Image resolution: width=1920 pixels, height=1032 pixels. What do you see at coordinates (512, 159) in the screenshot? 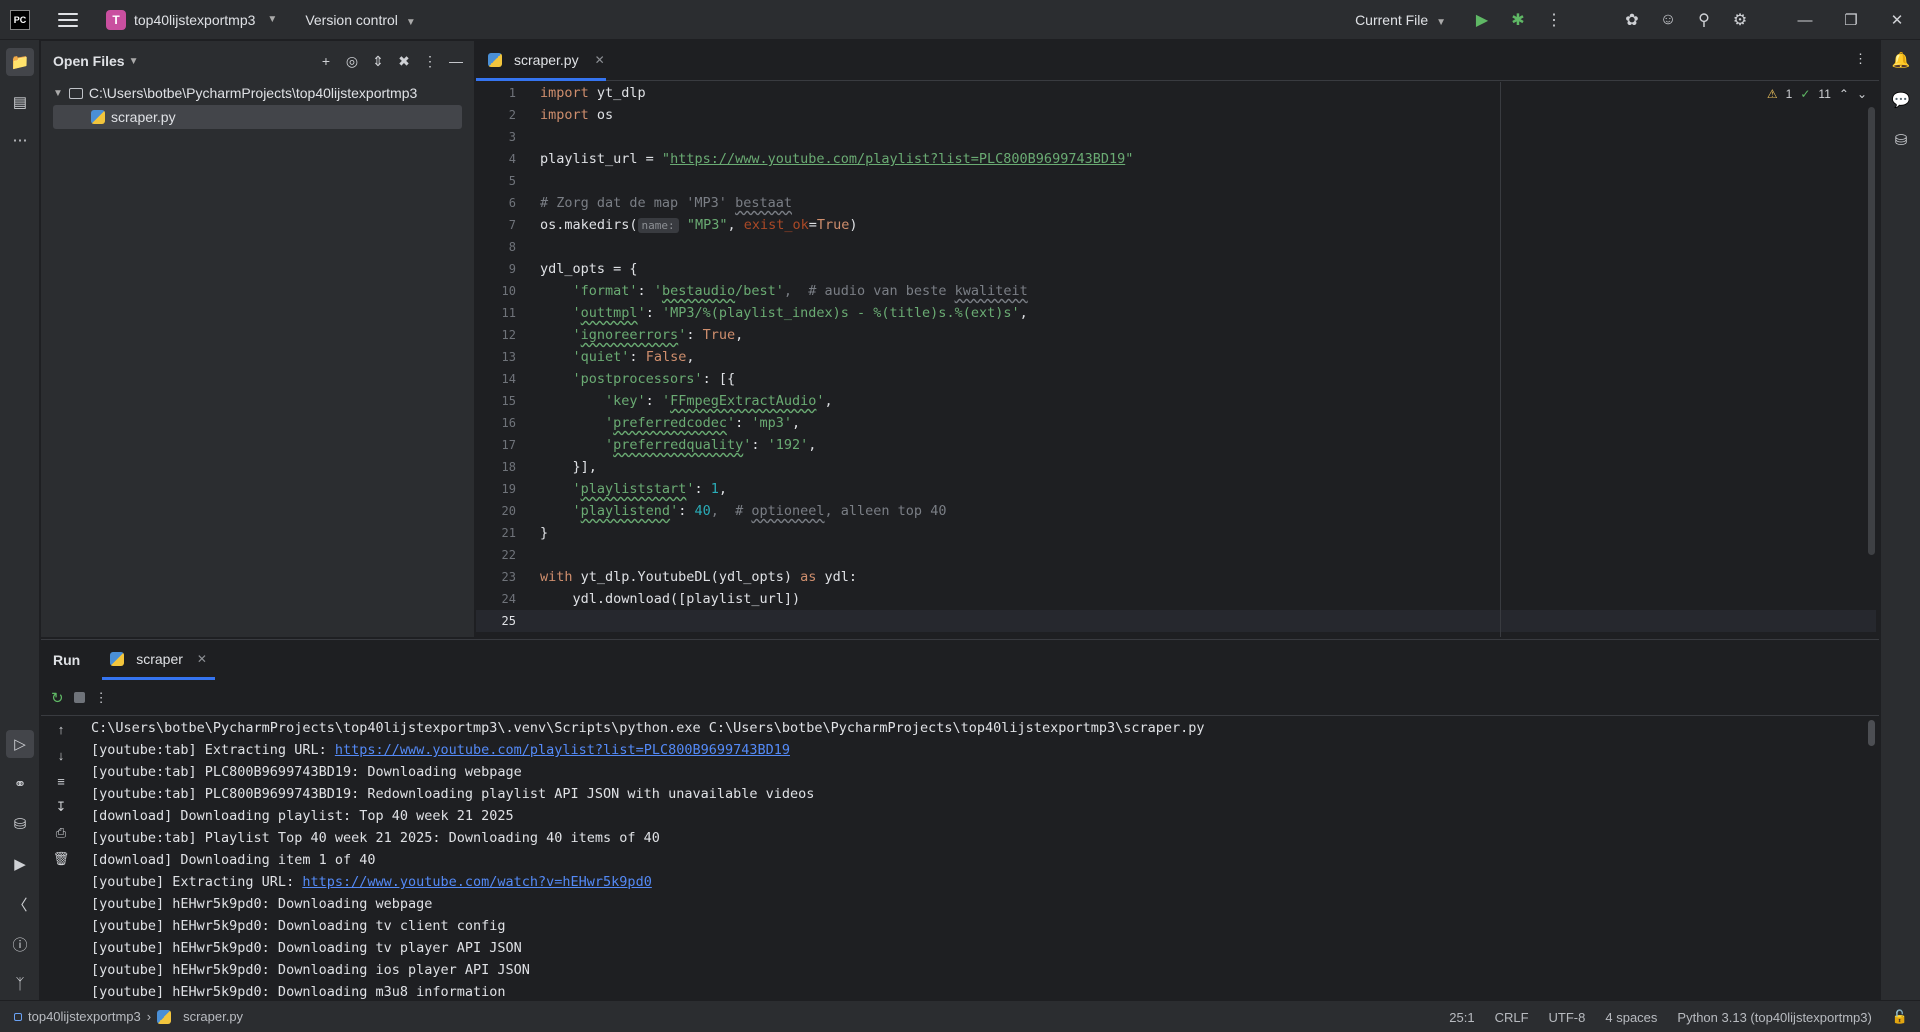
I see `line-number: 4` at bounding box center [512, 159].